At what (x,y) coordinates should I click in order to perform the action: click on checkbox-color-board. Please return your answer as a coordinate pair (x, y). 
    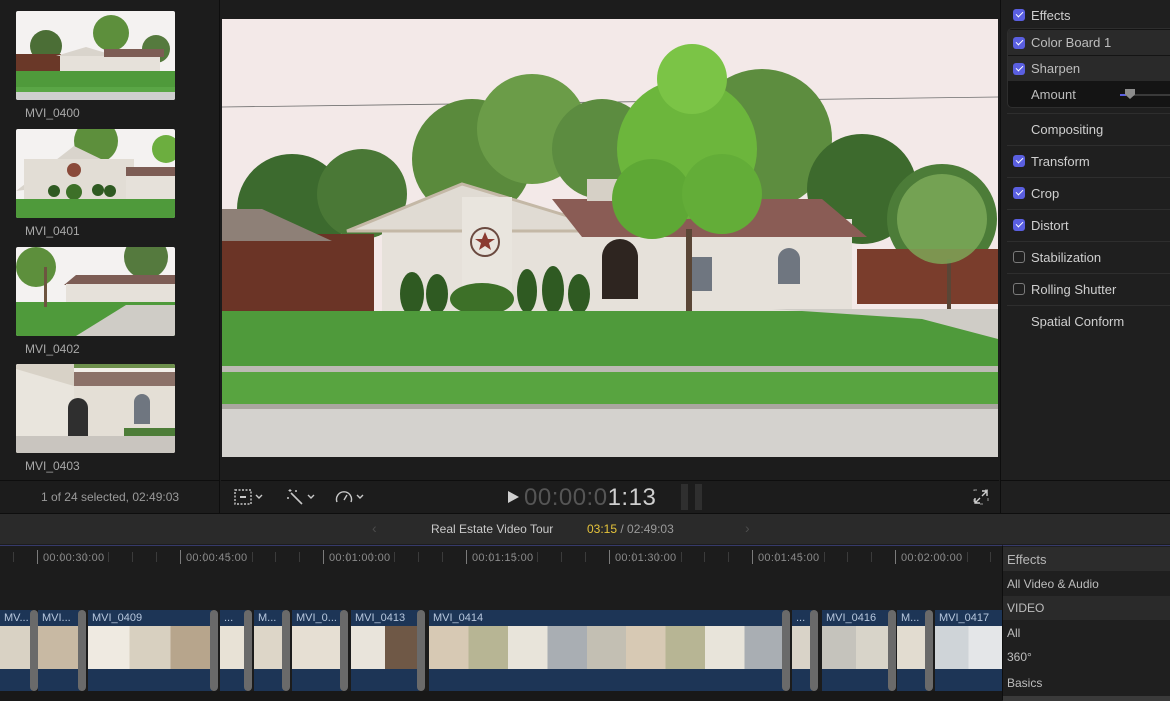
    Looking at the image, I should click on (1019, 42).